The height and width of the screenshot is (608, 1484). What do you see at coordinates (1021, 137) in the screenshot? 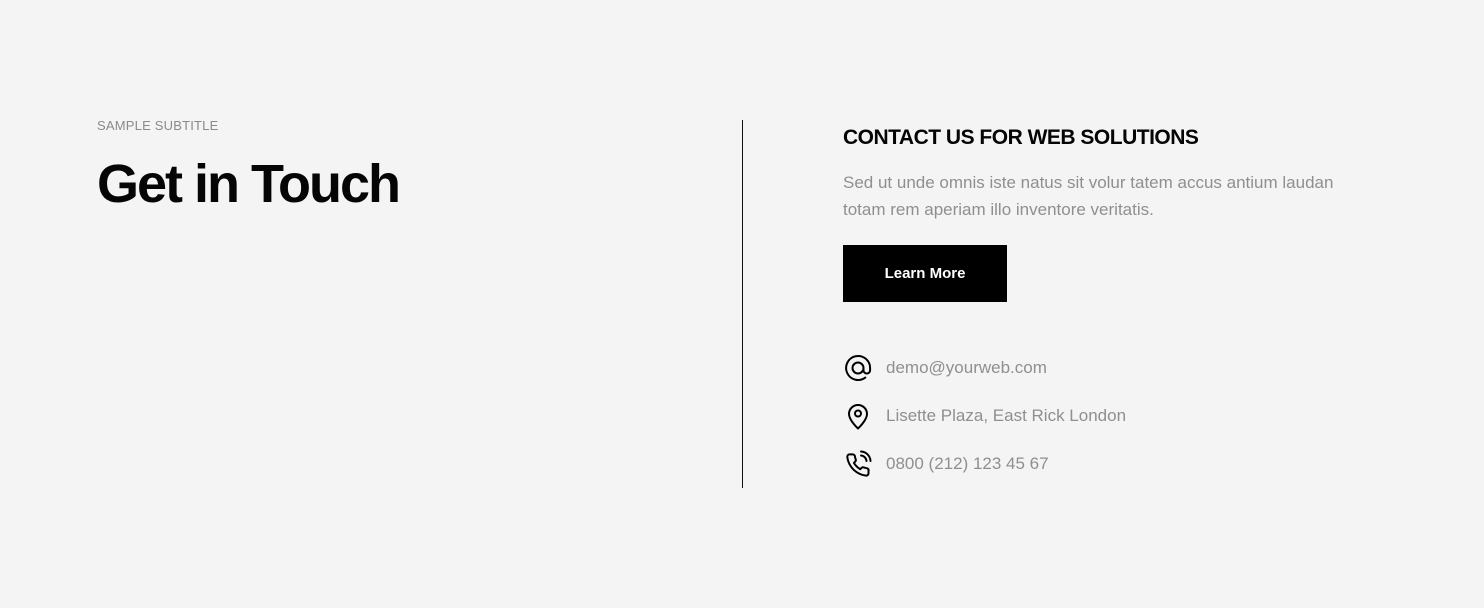
I see `contact-heading: CONTACT US FOR WEB SOLUTIONS` at bounding box center [1021, 137].